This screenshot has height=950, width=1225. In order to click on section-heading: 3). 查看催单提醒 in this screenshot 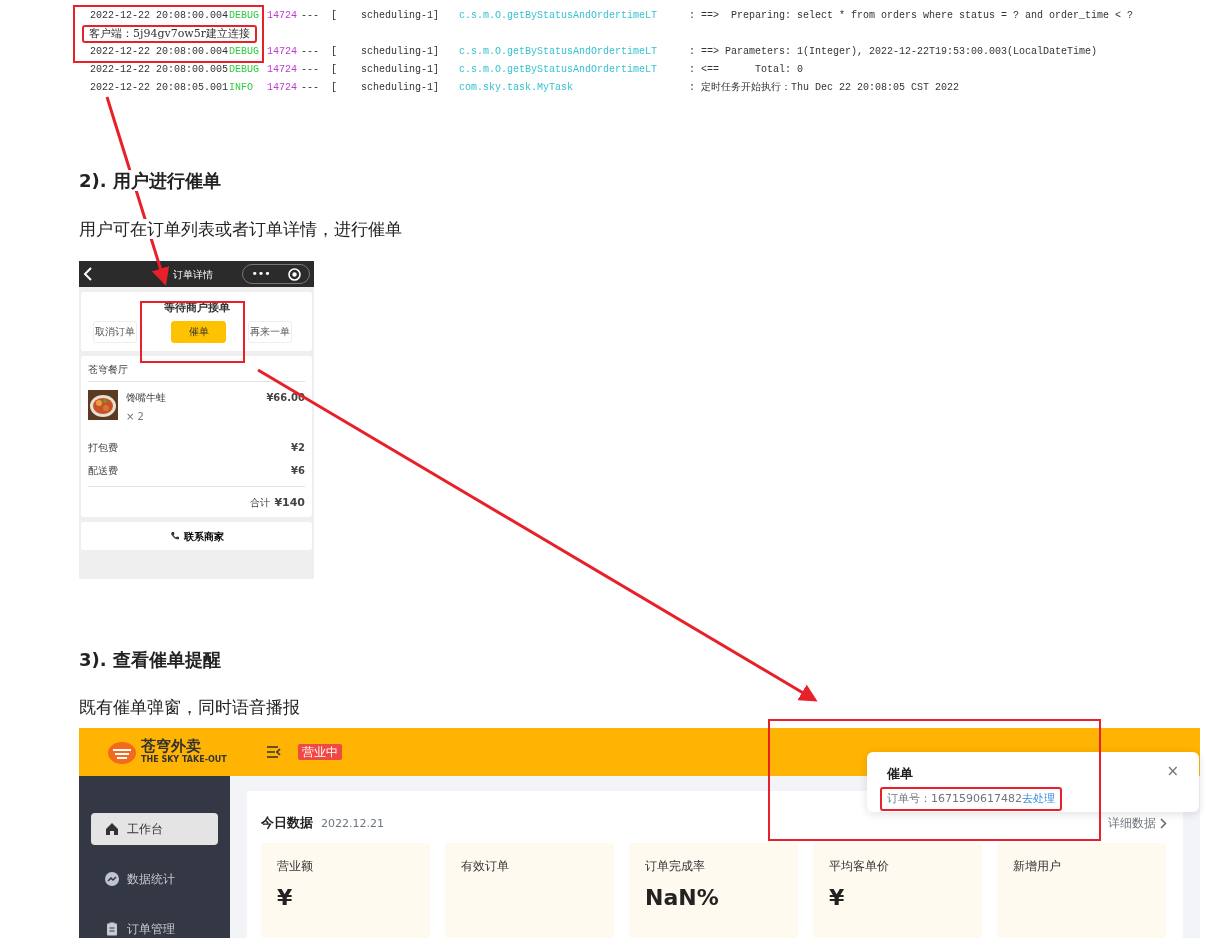, I will do `click(150, 660)`.